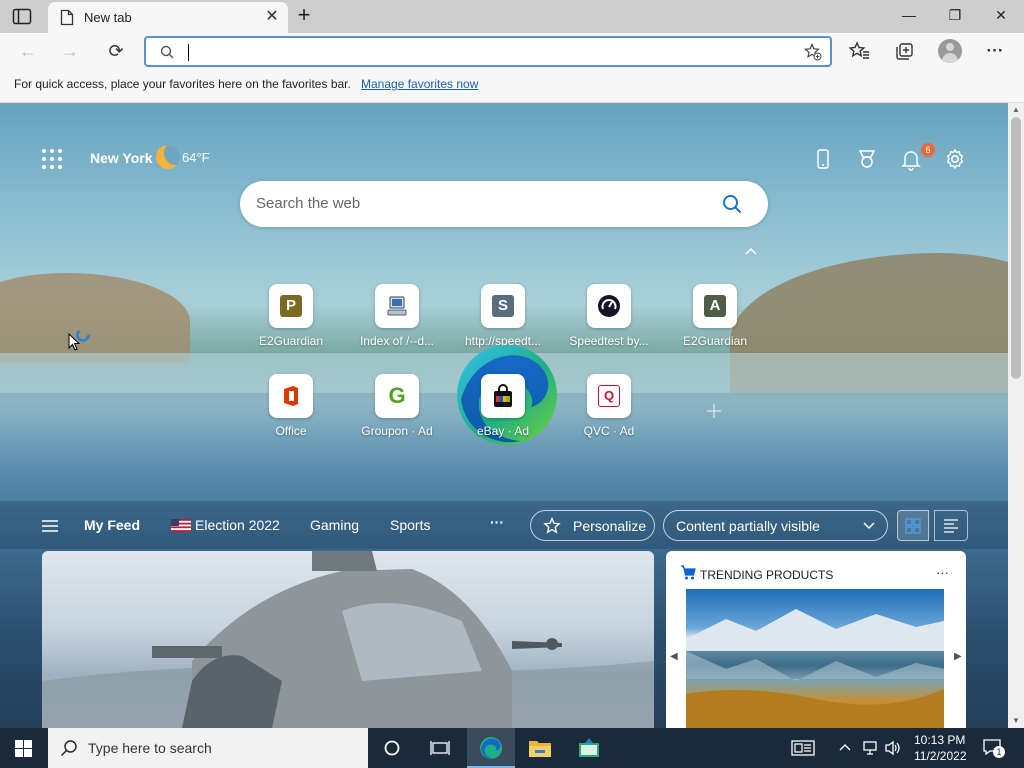 The image size is (1024, 768). I want to click on add-quick-link-plus-icon, so click(714, 411).